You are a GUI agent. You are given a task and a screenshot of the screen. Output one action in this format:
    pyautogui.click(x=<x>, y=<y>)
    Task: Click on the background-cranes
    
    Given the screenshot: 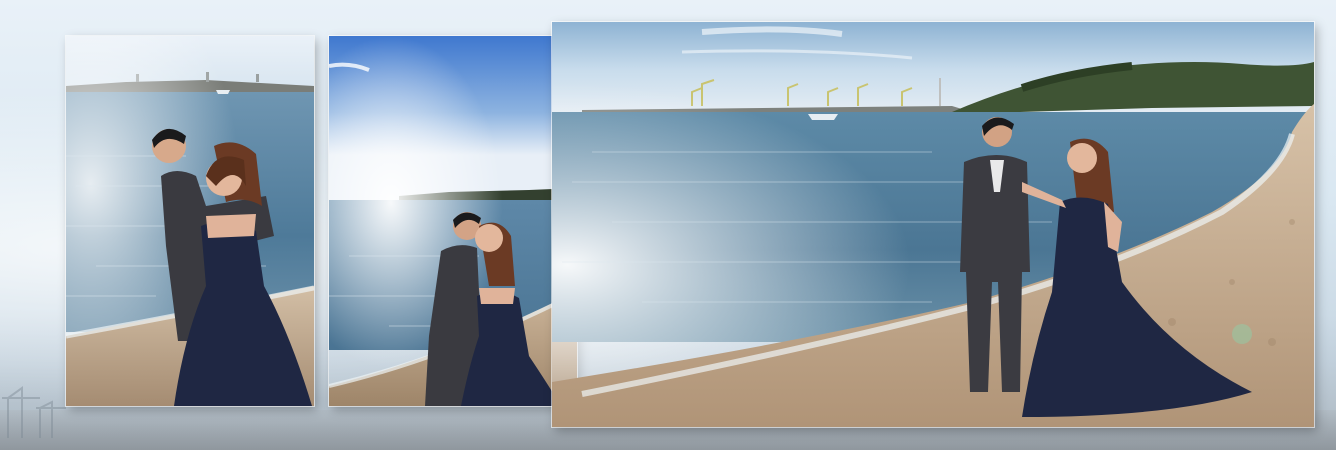 What is the action you would take?
    pyautogui.click(x=34, y=412)
    